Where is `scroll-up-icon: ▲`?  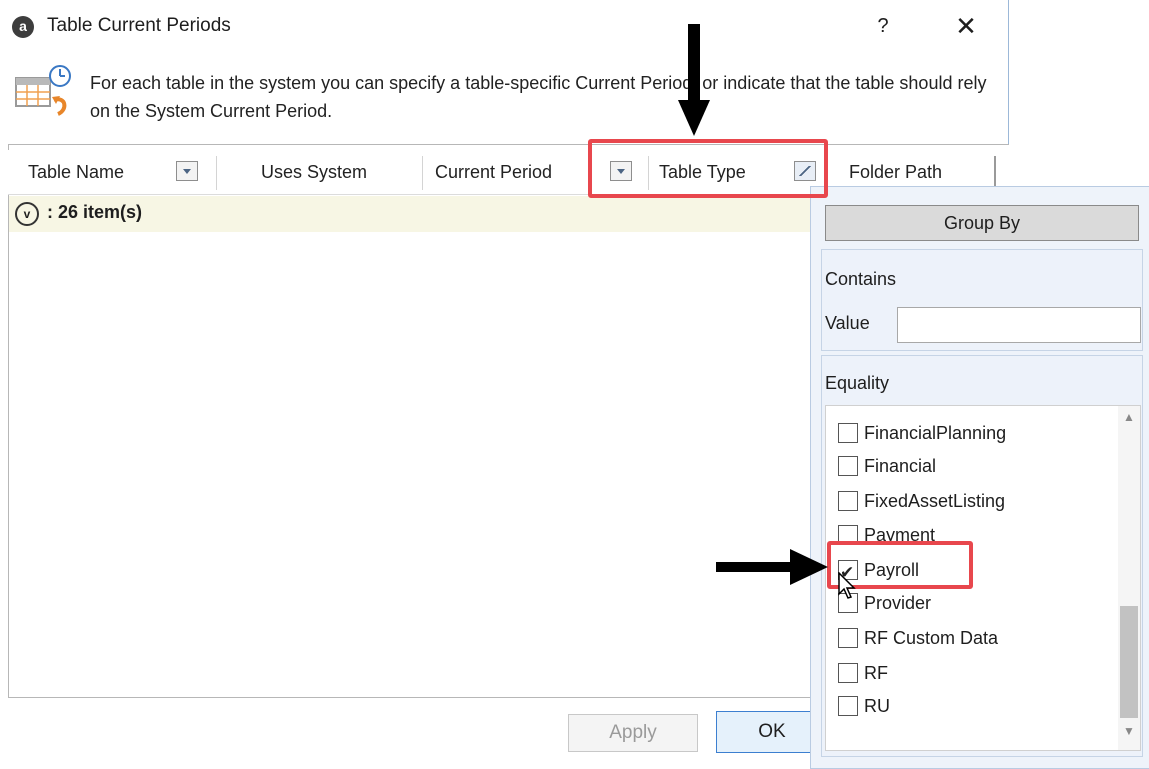
scroll-up-icon: ▲ is located at coordinates (1129, 420).